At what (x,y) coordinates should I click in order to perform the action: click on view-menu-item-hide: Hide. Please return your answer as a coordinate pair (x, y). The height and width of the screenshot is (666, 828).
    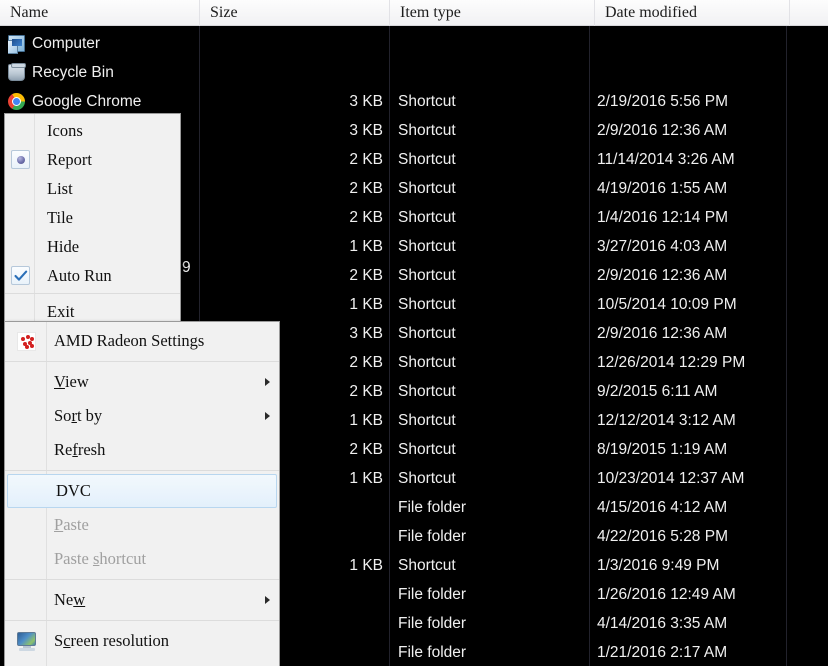
    Looking at the image, I should click on (92, 246).